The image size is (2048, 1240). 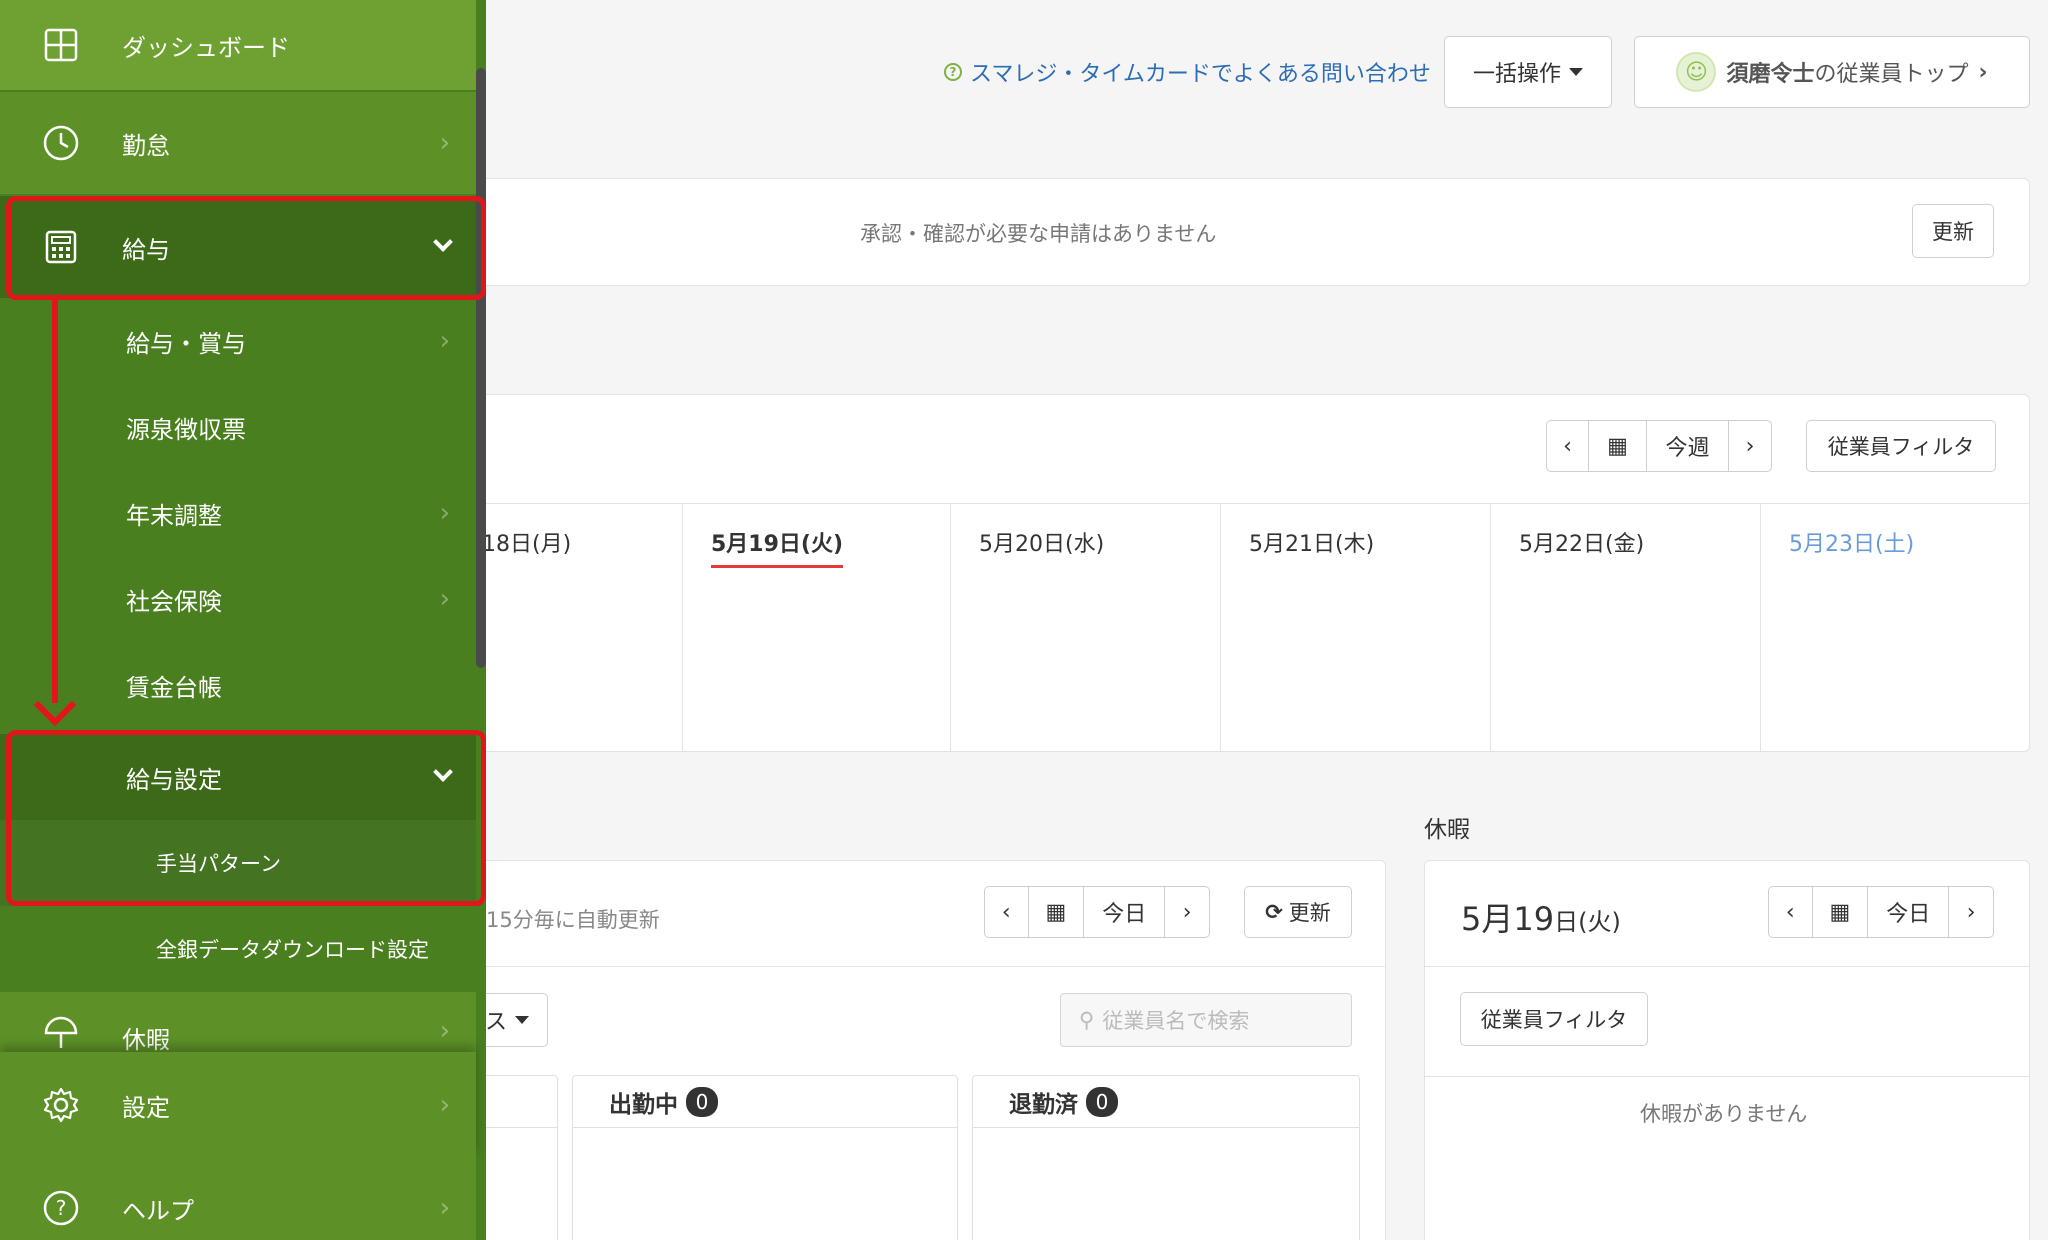 What do you see at coordinates (1166, 1102) in the screenshot?
I see `status-column-head: 退勤済 0` at bounding box center [1166, 1102].